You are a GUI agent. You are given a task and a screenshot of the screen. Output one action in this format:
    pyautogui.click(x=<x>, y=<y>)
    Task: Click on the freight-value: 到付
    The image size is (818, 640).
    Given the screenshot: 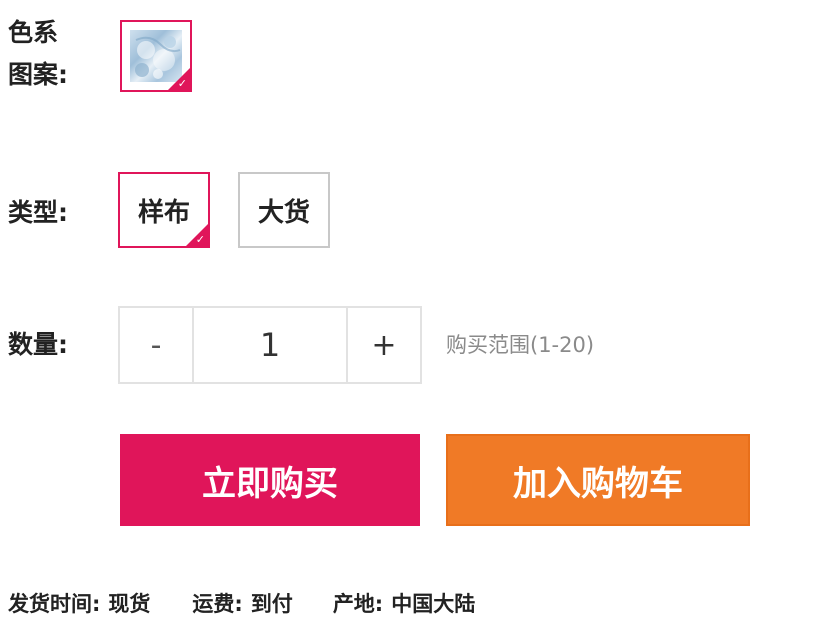 What is the action you would take?
    pyautogui.click(x=271, y=604)
    